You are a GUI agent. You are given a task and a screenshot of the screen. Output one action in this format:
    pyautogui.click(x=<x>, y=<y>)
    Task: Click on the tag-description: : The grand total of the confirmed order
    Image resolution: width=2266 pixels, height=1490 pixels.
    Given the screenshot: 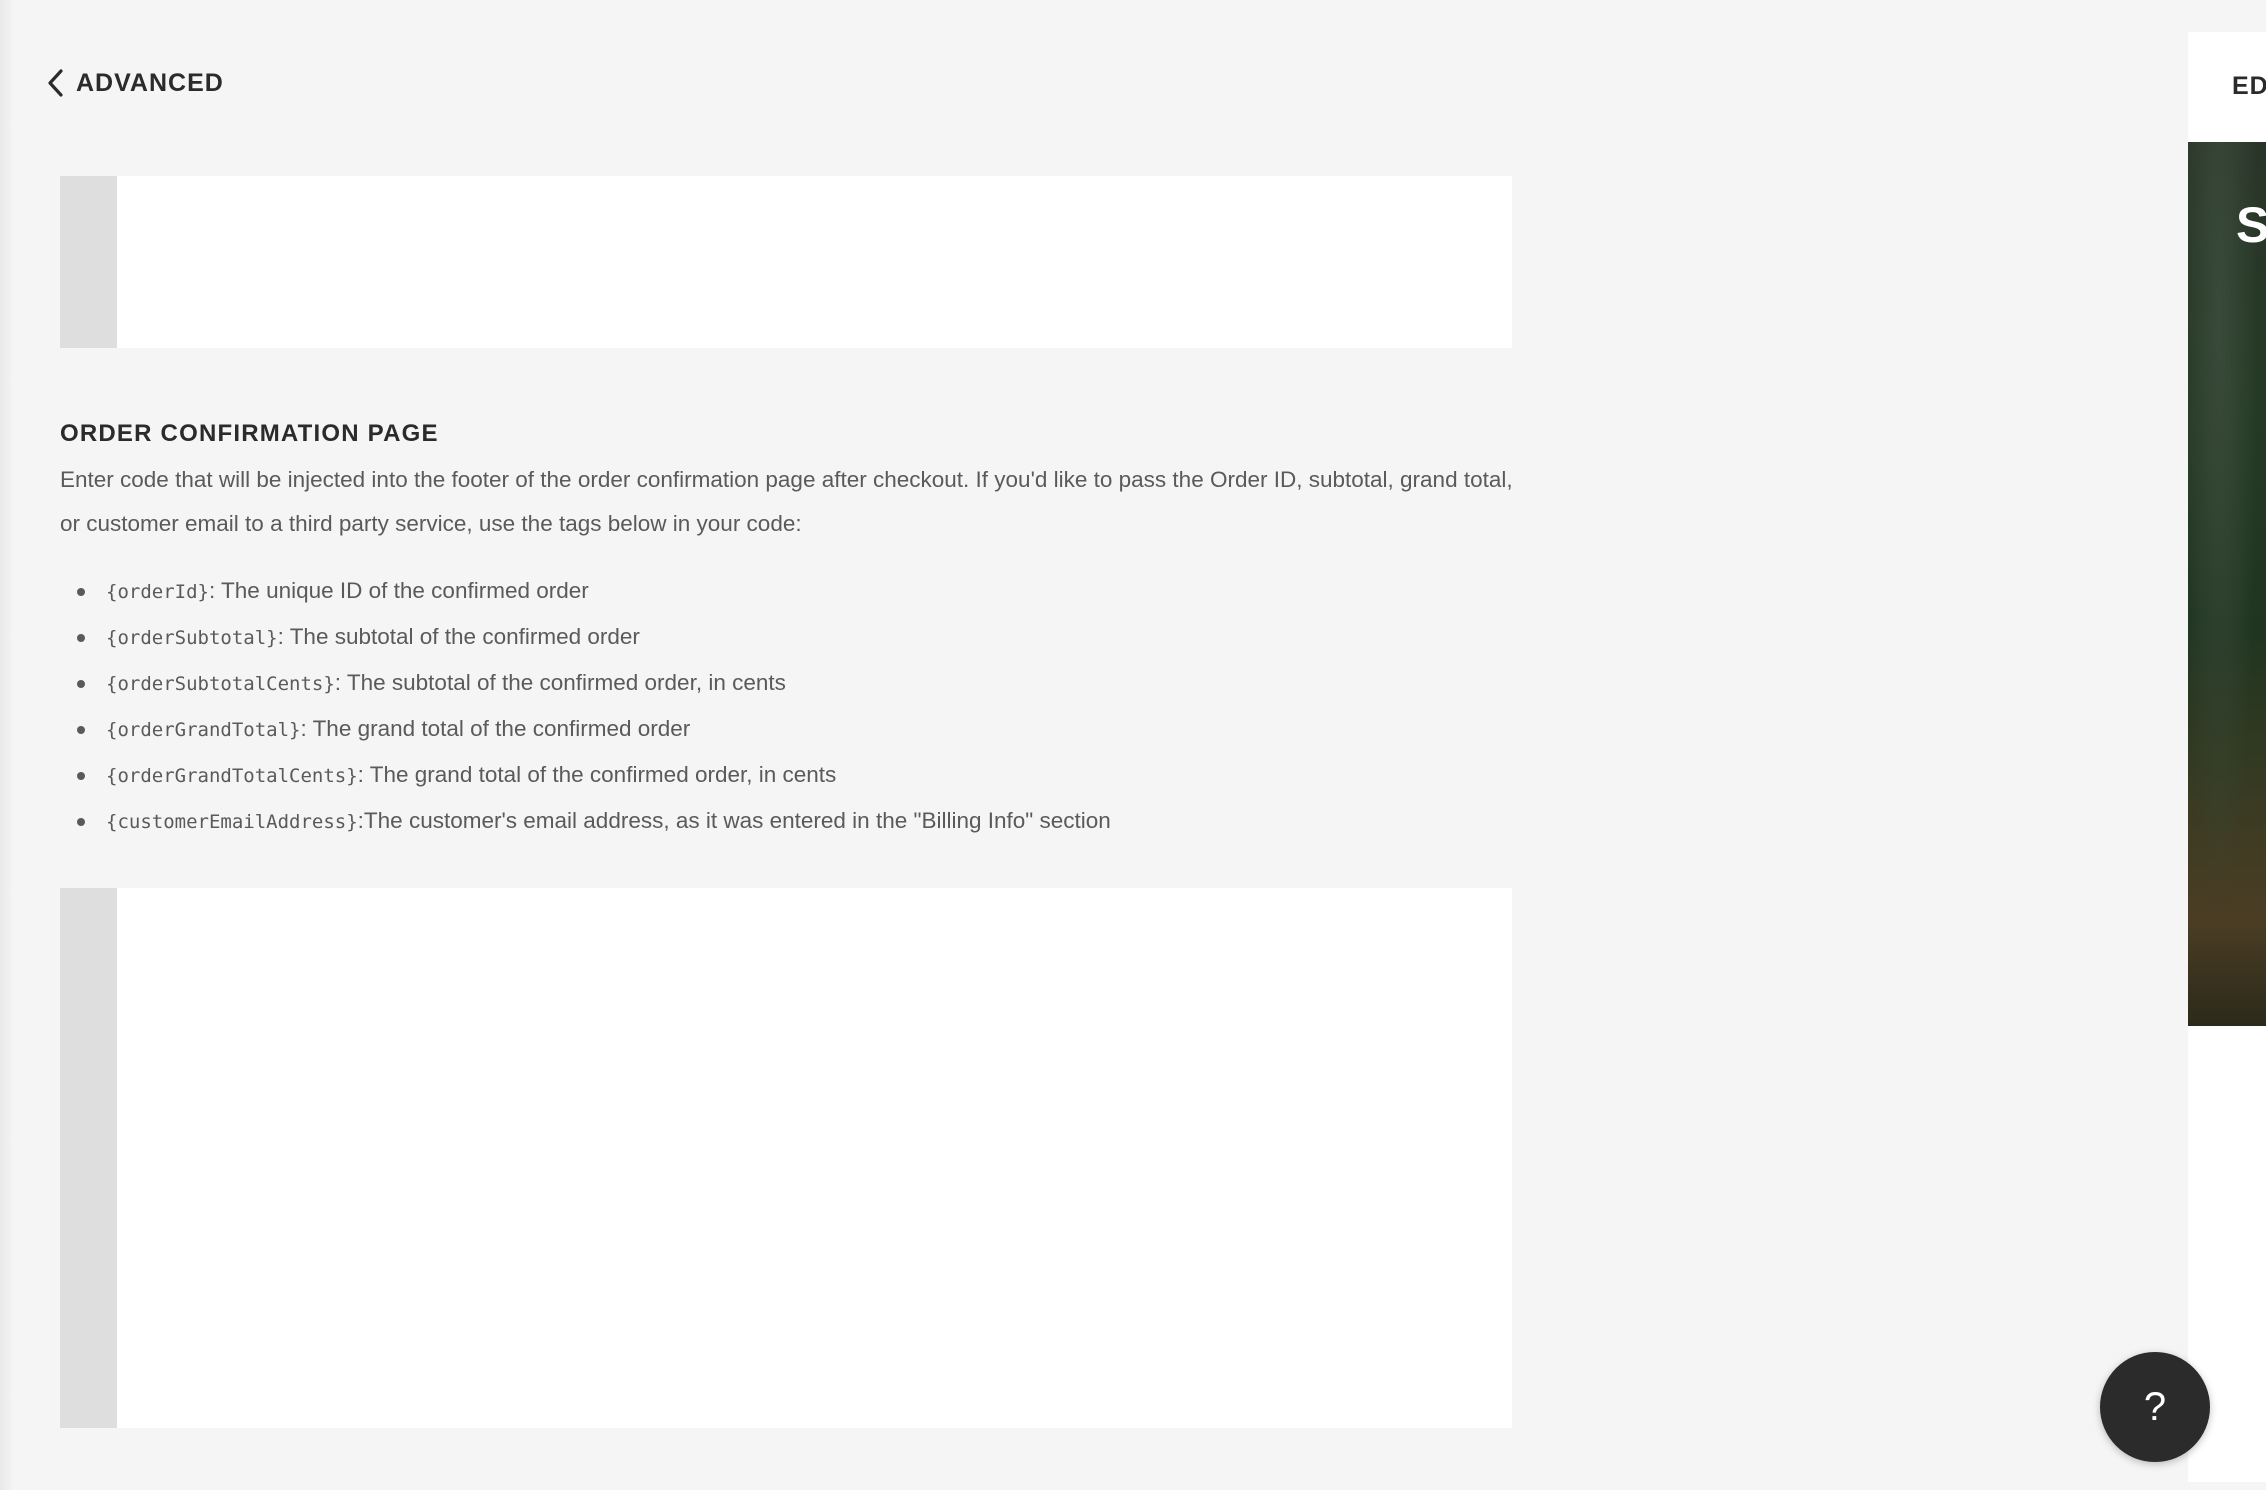 What is the action you would take?
    pyautogui.click(x=495, y=728)
    